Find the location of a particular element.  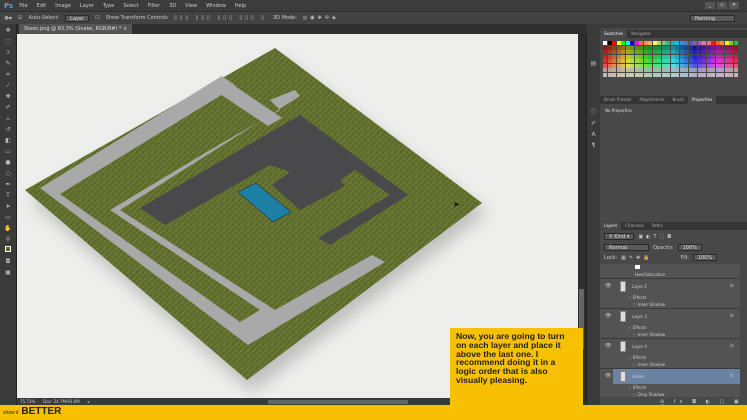

restore-button: ▫ is located at coordinates (722, 5).